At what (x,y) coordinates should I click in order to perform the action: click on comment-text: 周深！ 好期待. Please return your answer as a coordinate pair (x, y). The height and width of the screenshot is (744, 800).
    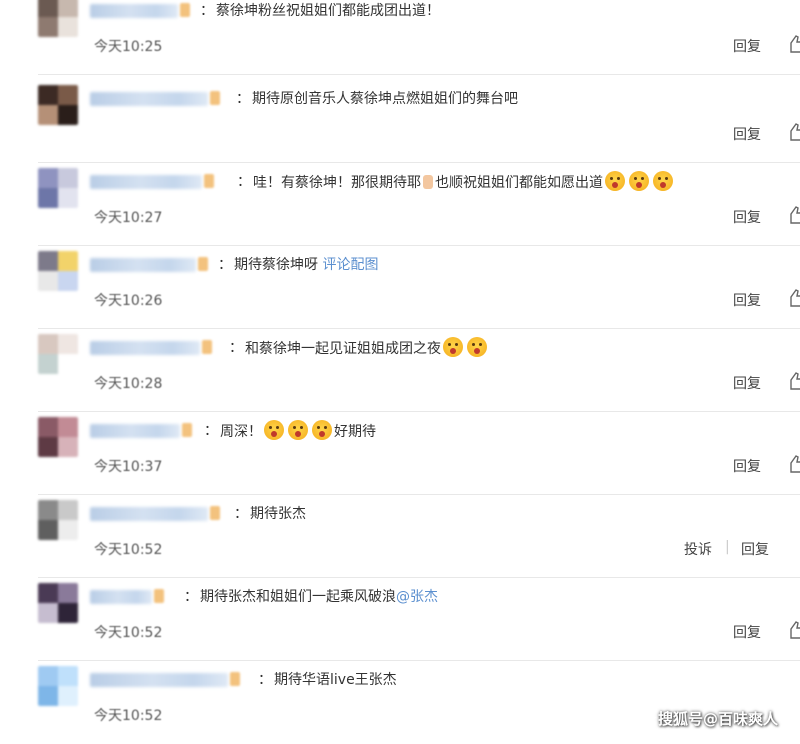
    Looking at the image, I should click on (298, 430).